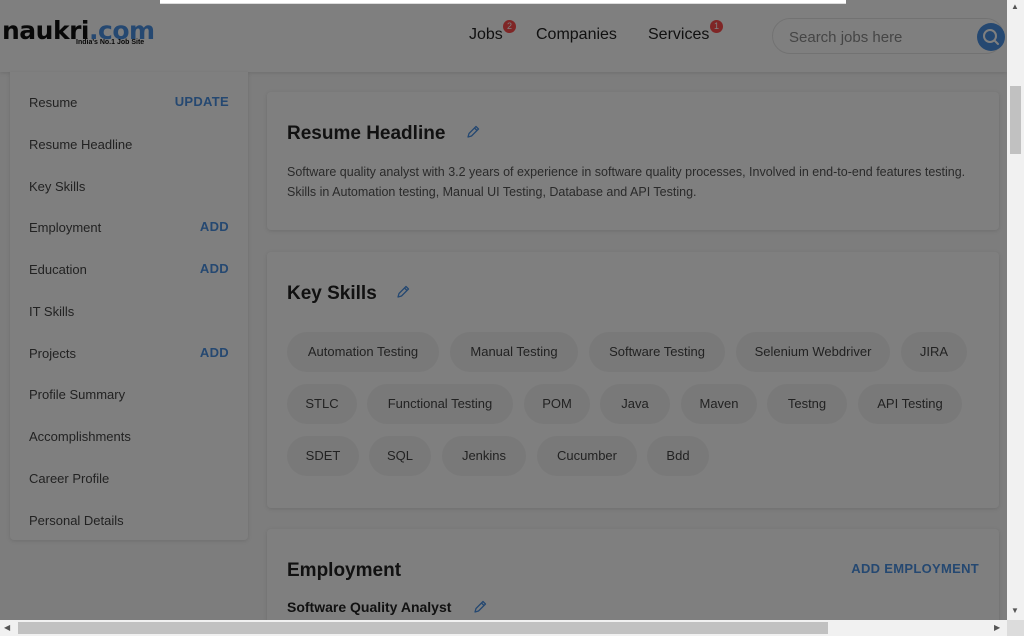 The height and width of the screenshot is (636, 1024). I want to click on scroll-up-arrow-icon: ▲, so click(1015, 7).